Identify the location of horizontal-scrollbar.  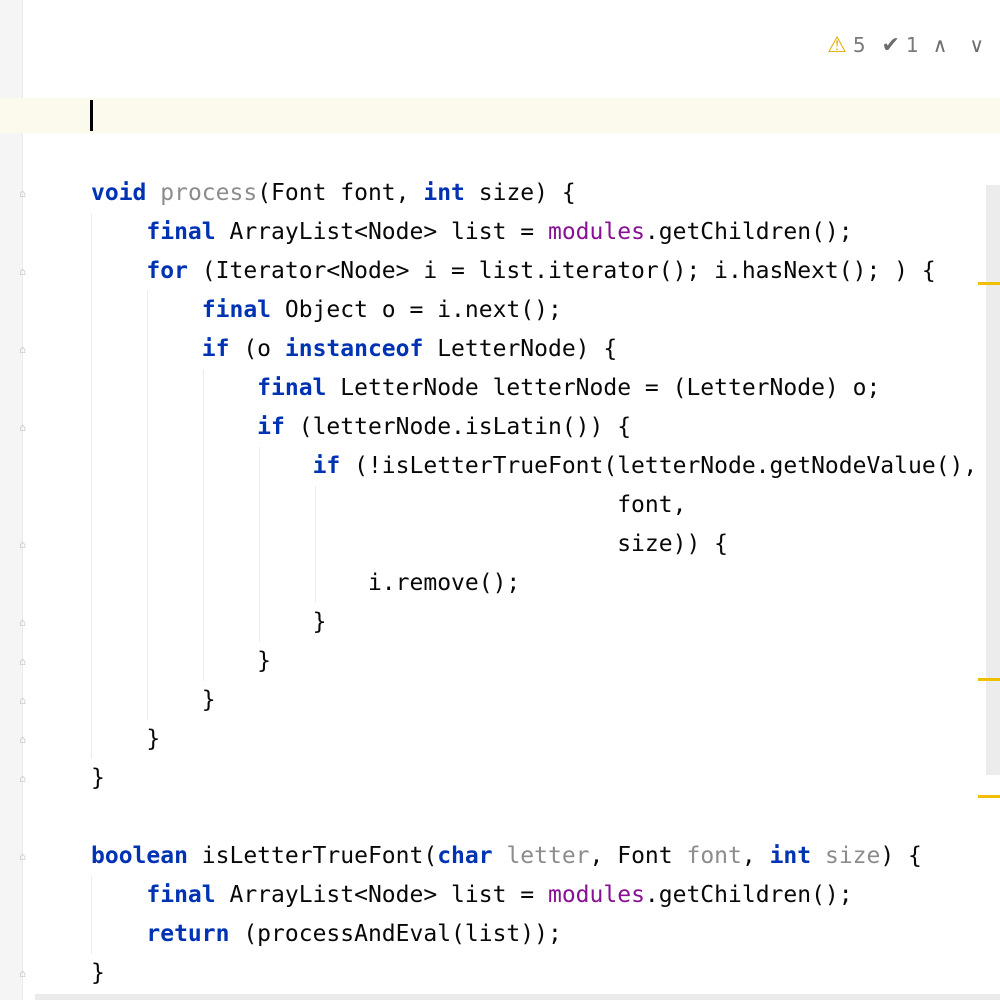
(517, 997).